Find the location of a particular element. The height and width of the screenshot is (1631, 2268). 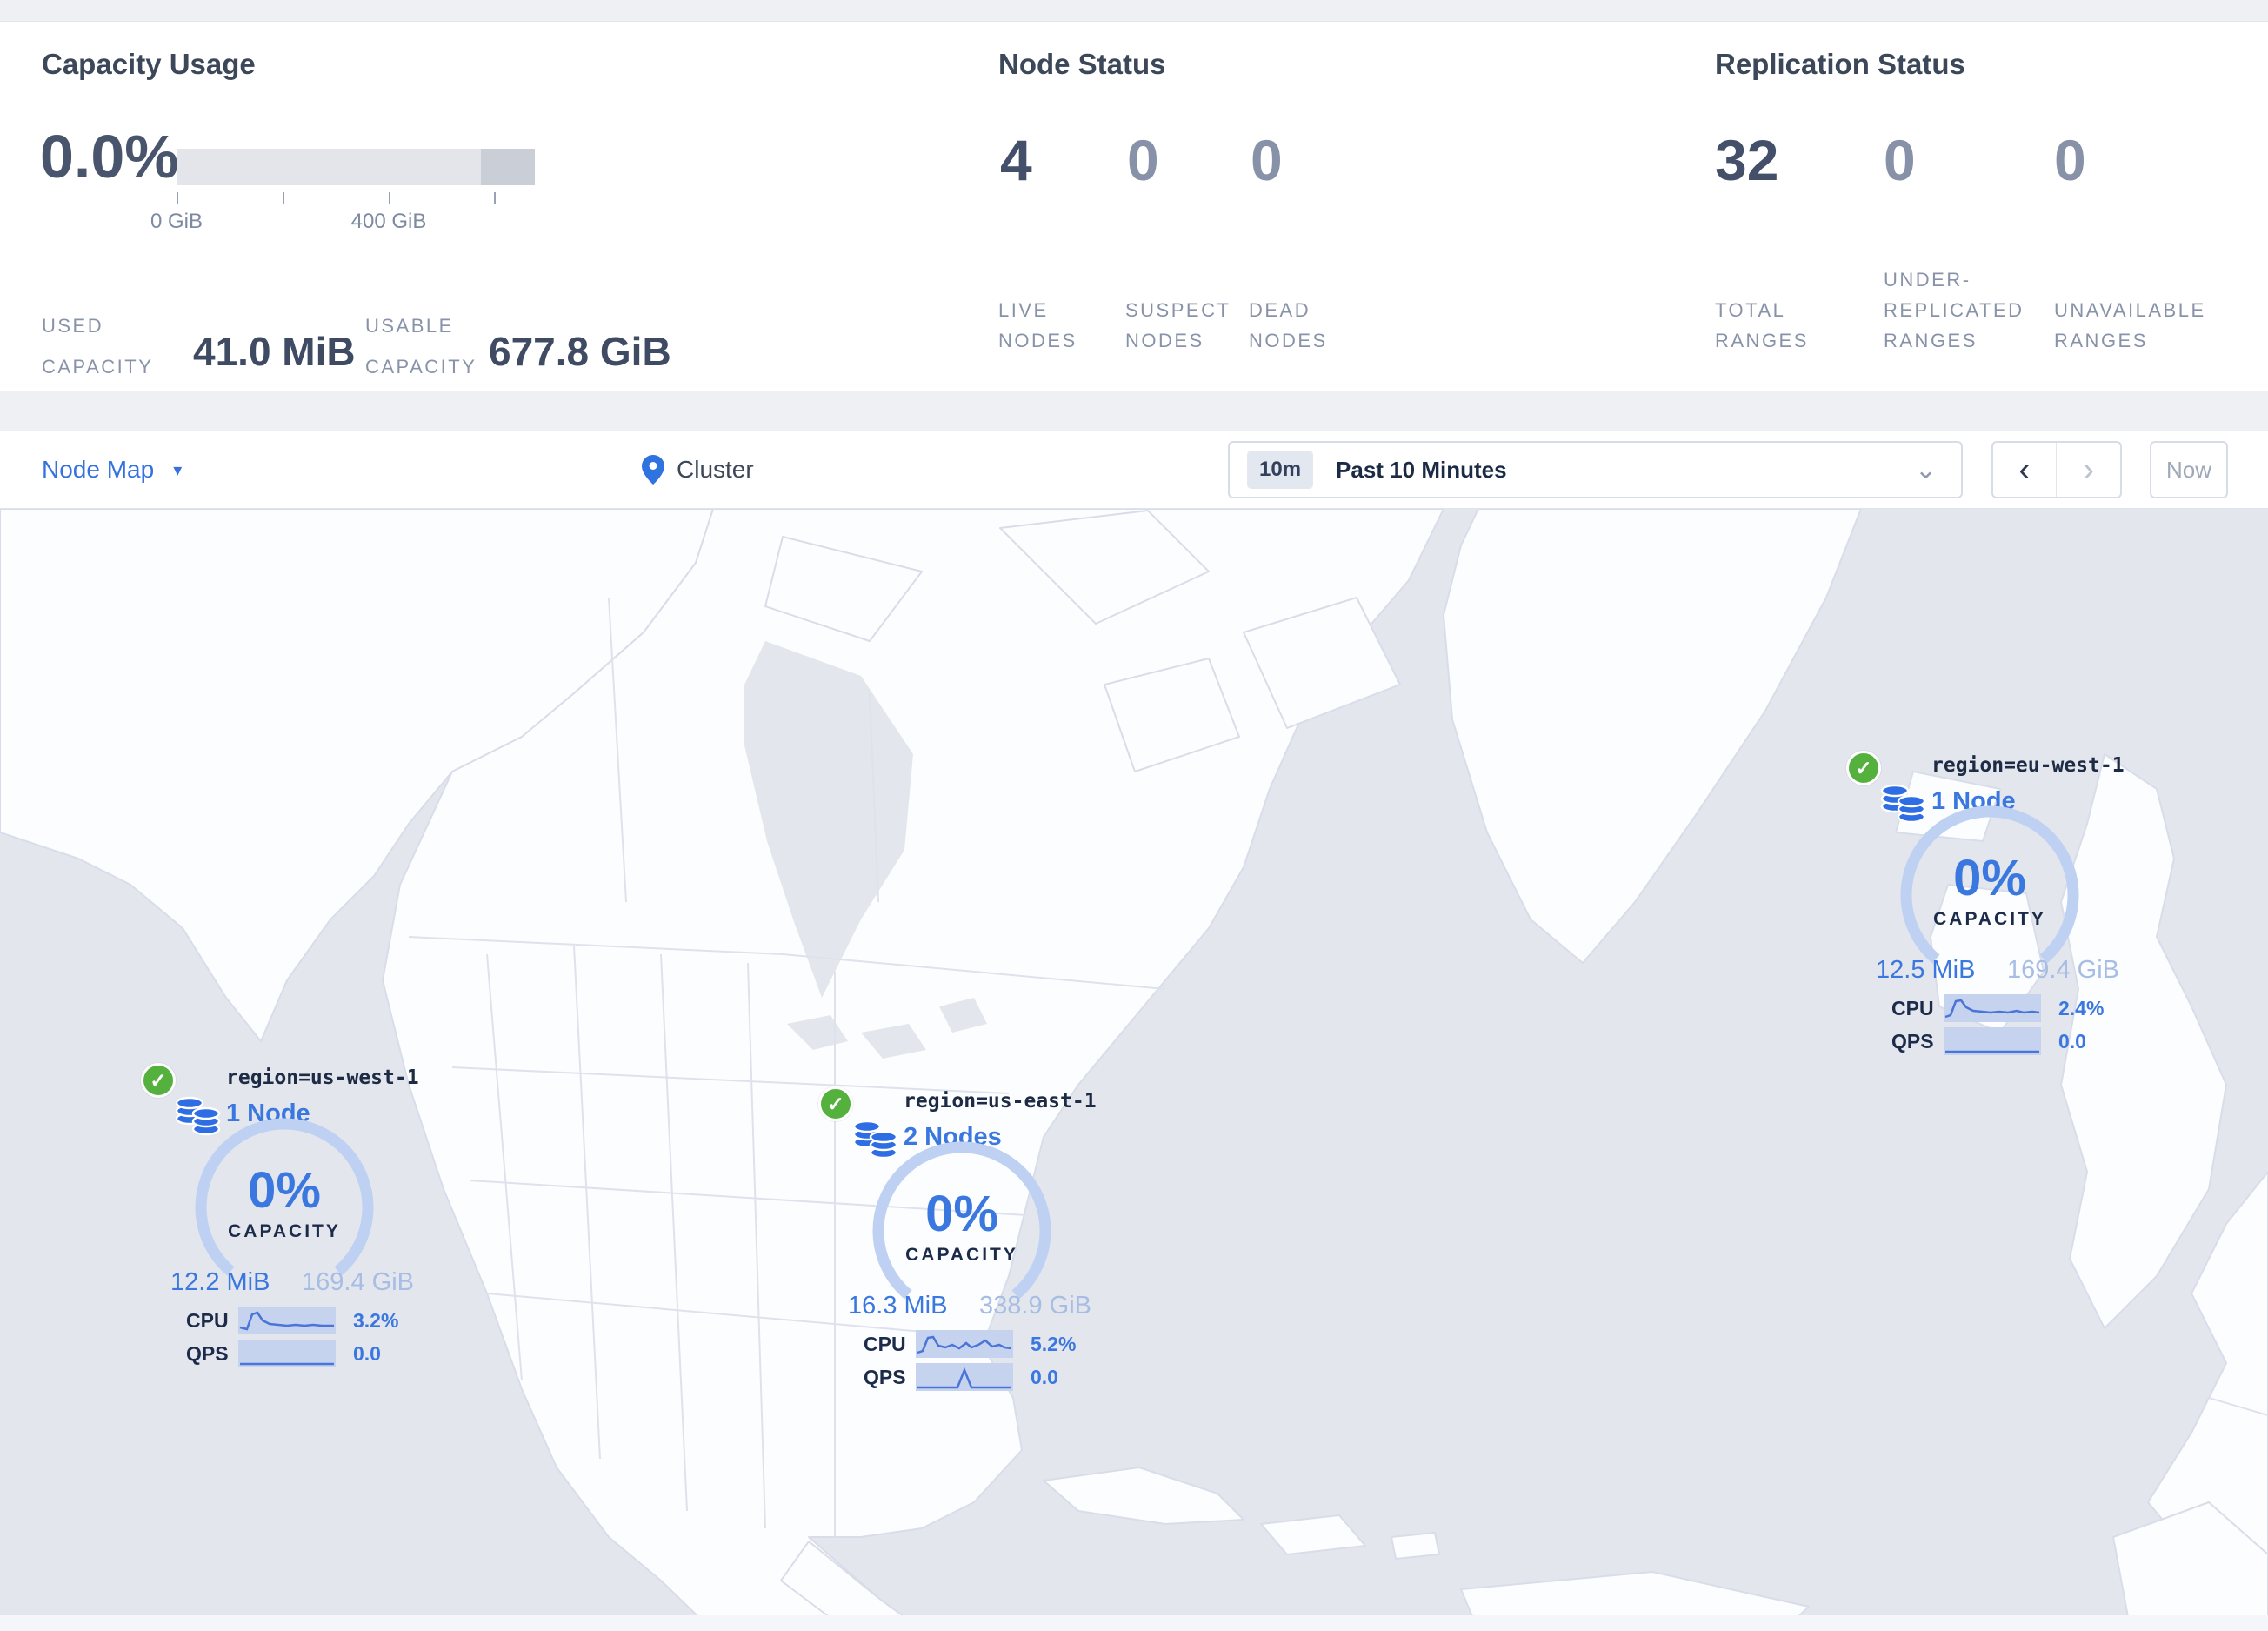

location-pin-icon is located at coordinates (653, 470).